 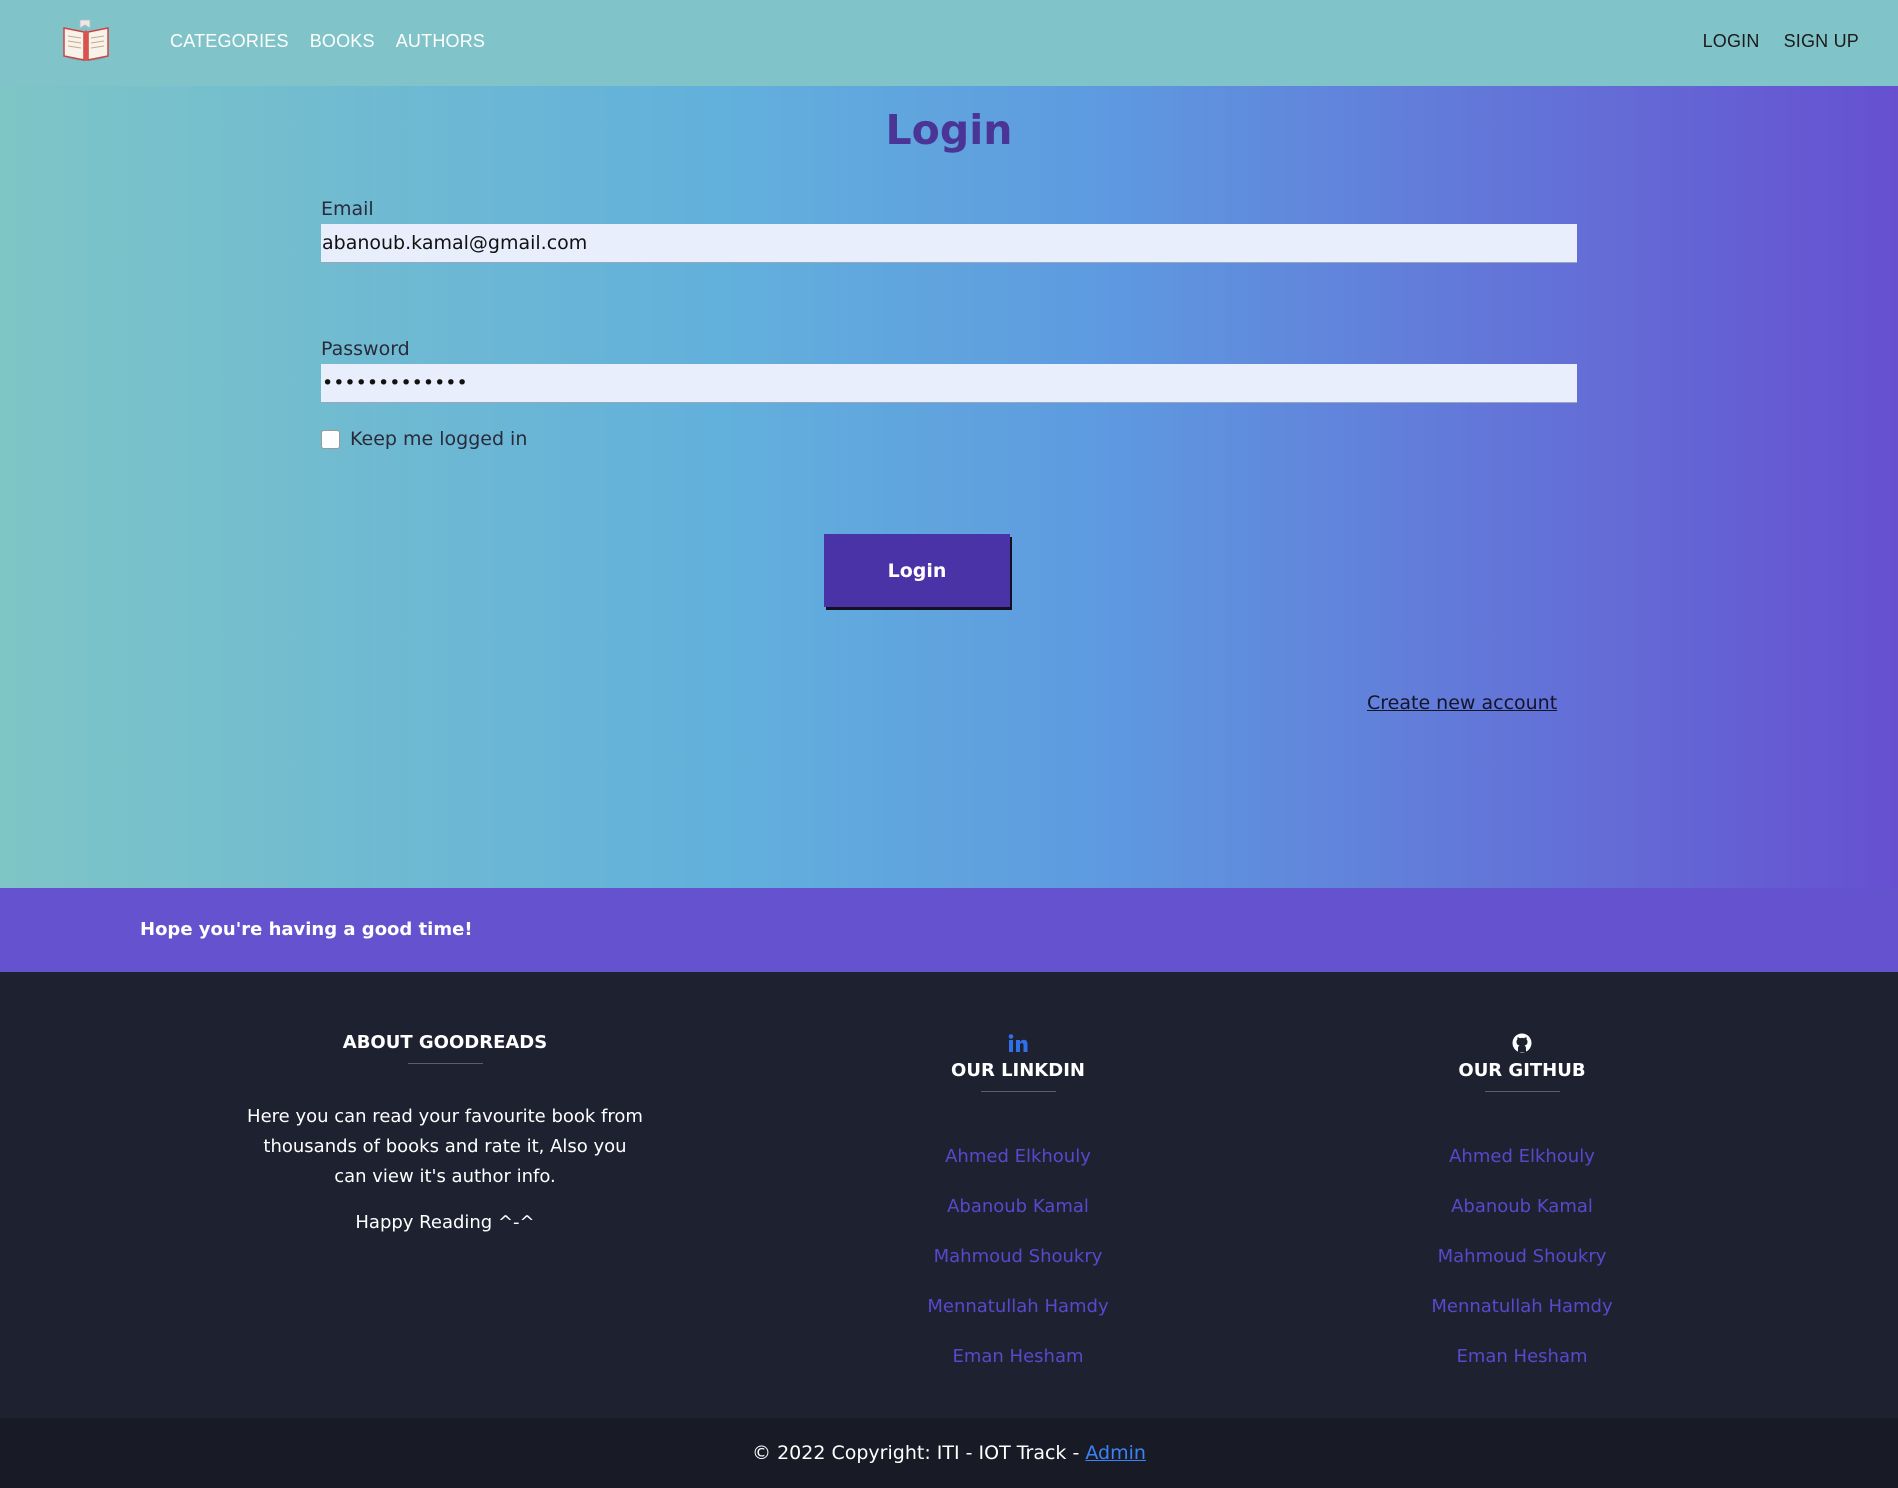 I want to click on github-link-ahmed: Ahmed Elkhouly, so click(x=1522, y=1157).